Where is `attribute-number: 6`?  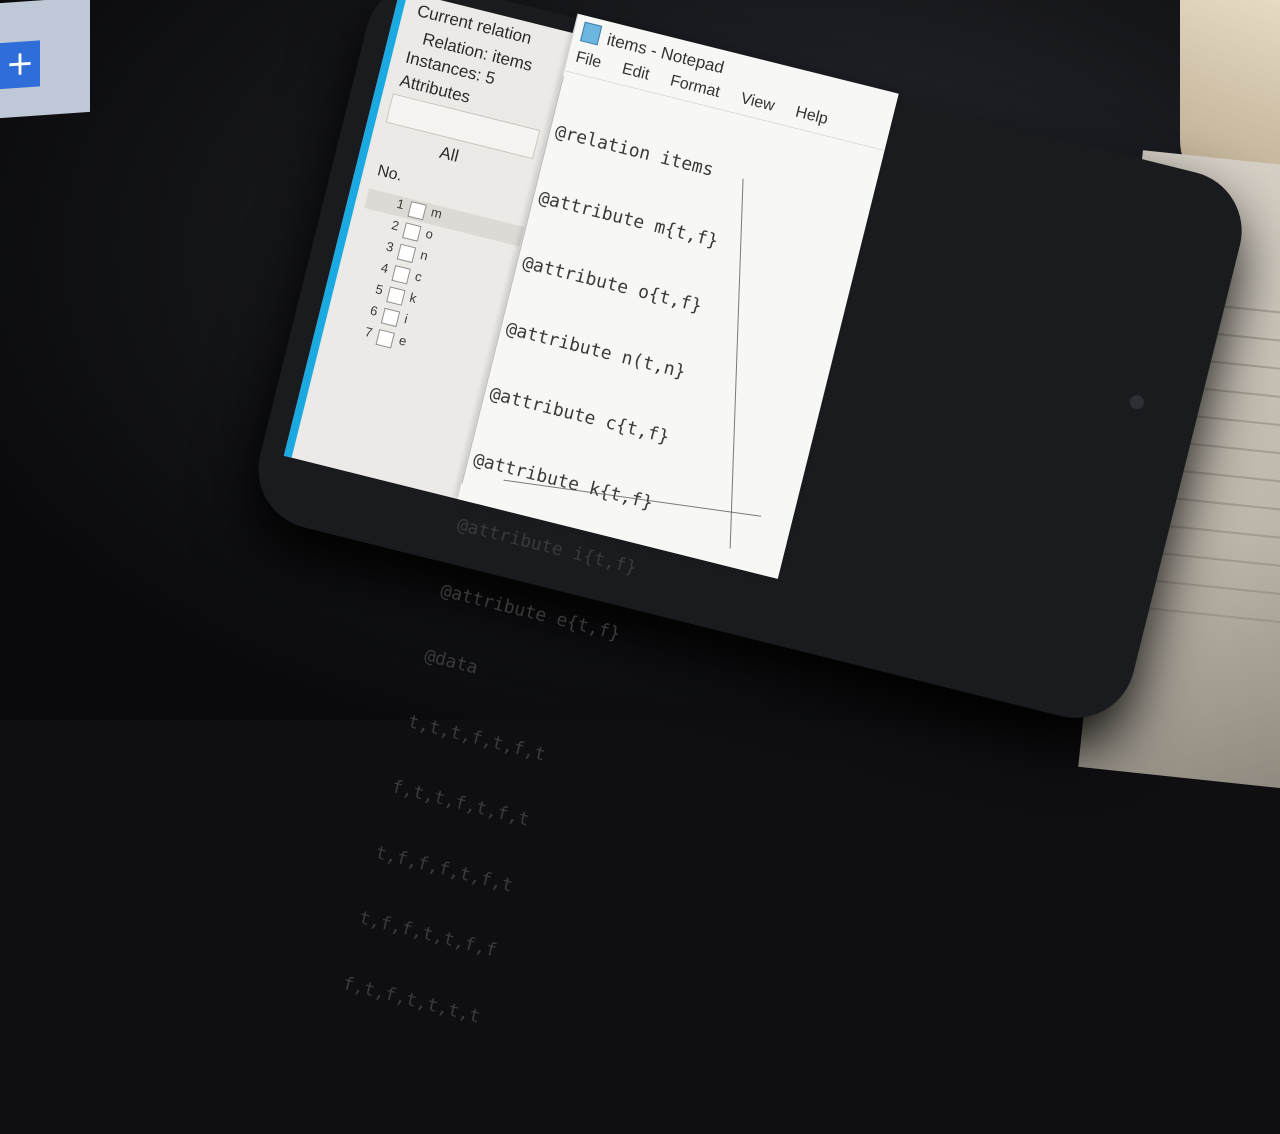
attribute-number: 6 is located at coordinates (374, 310).